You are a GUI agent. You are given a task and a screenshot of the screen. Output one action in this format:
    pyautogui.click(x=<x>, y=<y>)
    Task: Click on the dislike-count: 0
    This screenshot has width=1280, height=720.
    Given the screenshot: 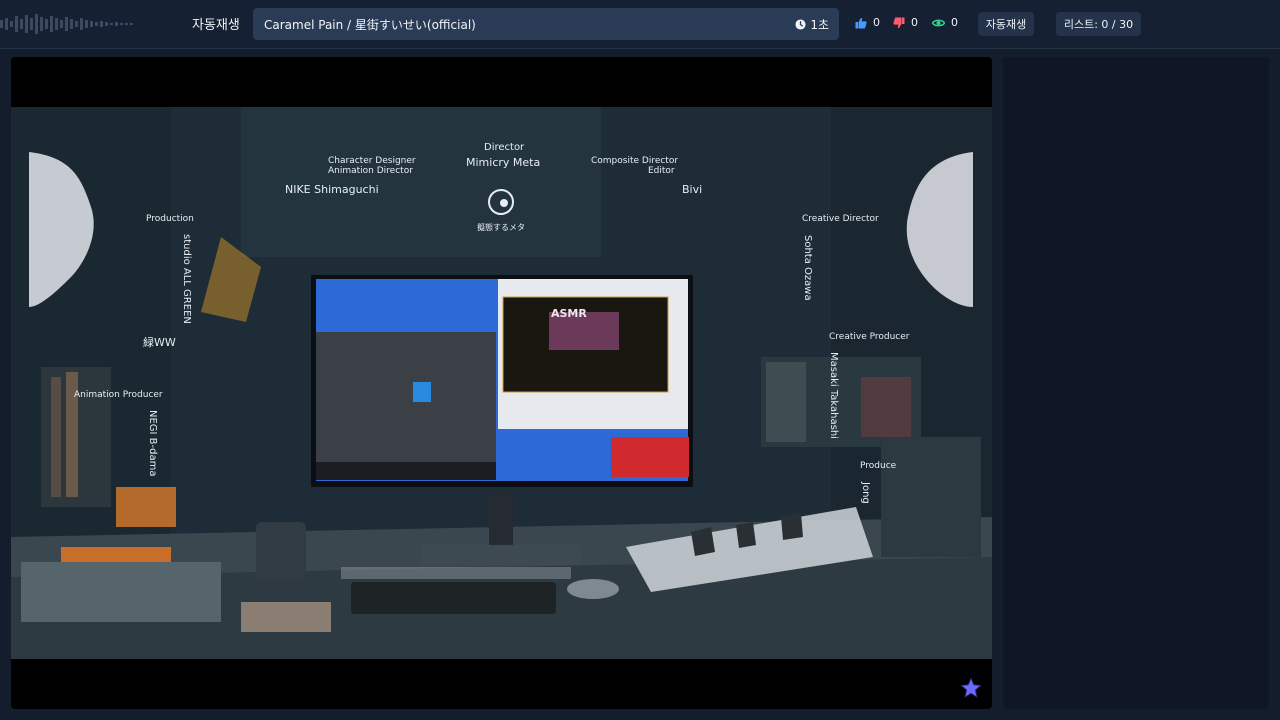 What is the action you would take?
    pyautogui.click(x=914, y=22)
    